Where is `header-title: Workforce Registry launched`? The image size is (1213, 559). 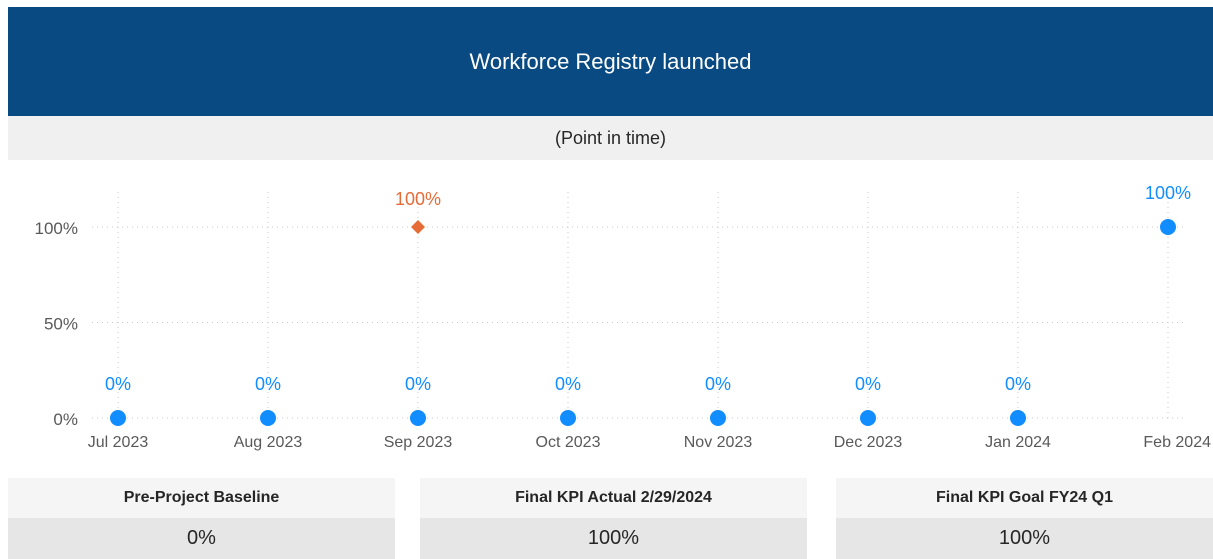
header-title: Workforce Registry launched is located at coordinates (610, 61).